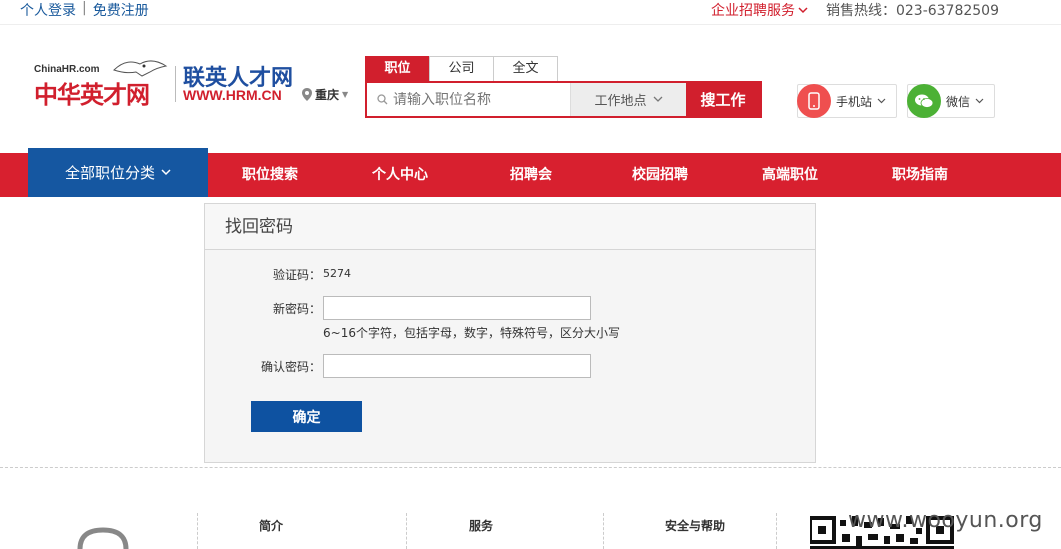  What do you see at coordinates (620, 101) in the screenshot?
I see `work-location-label: 工作地点` at bounding box center [620, 101].